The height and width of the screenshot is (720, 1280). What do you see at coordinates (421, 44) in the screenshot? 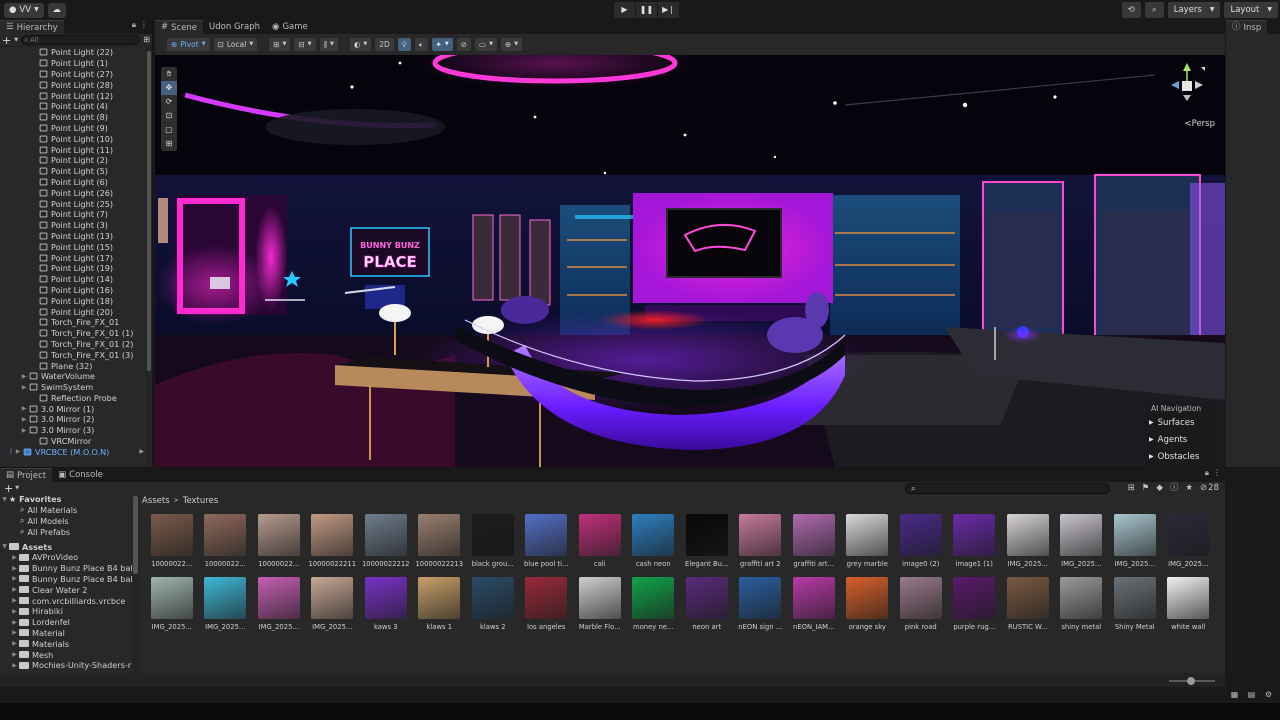
I see `audio-toggle: 🔈︎` at bounding box center [421, 44].